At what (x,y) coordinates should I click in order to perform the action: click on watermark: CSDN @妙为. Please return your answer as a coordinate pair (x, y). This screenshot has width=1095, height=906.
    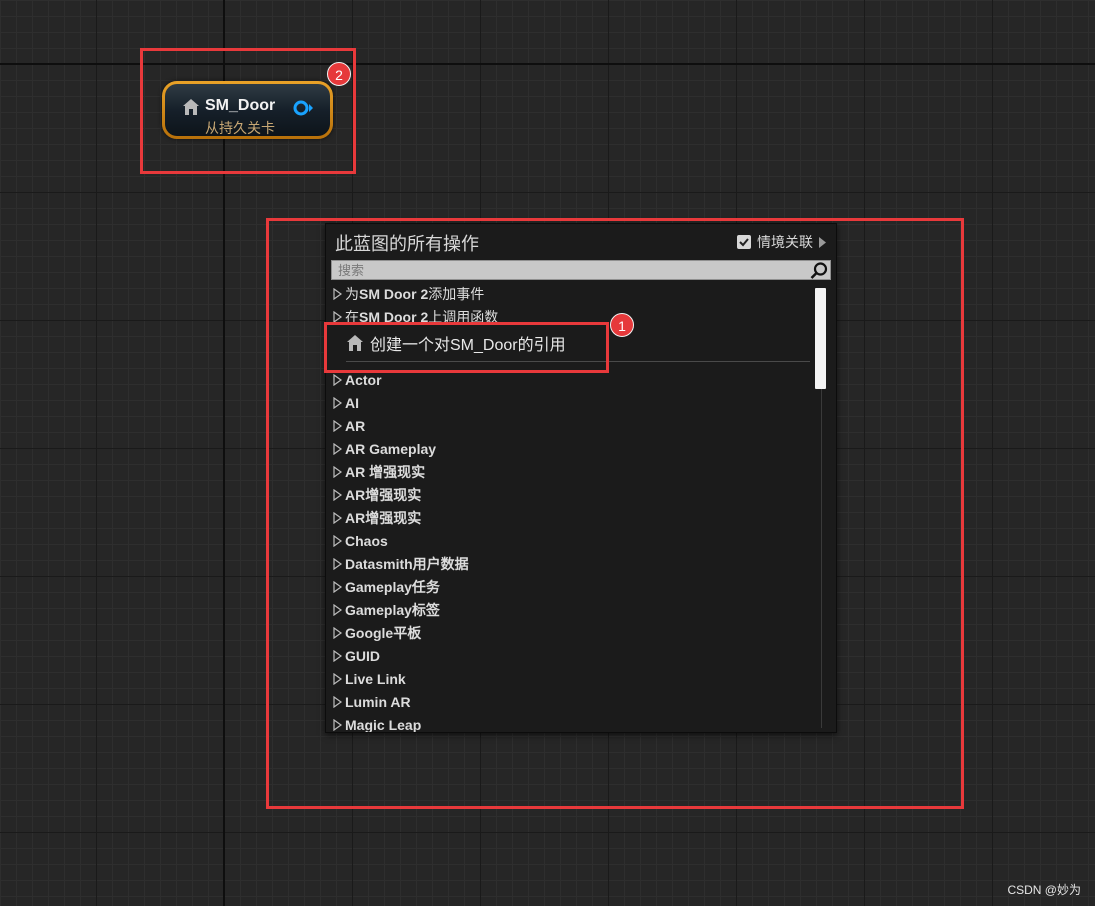
    Looking at the image, I should click on (1044, 890).